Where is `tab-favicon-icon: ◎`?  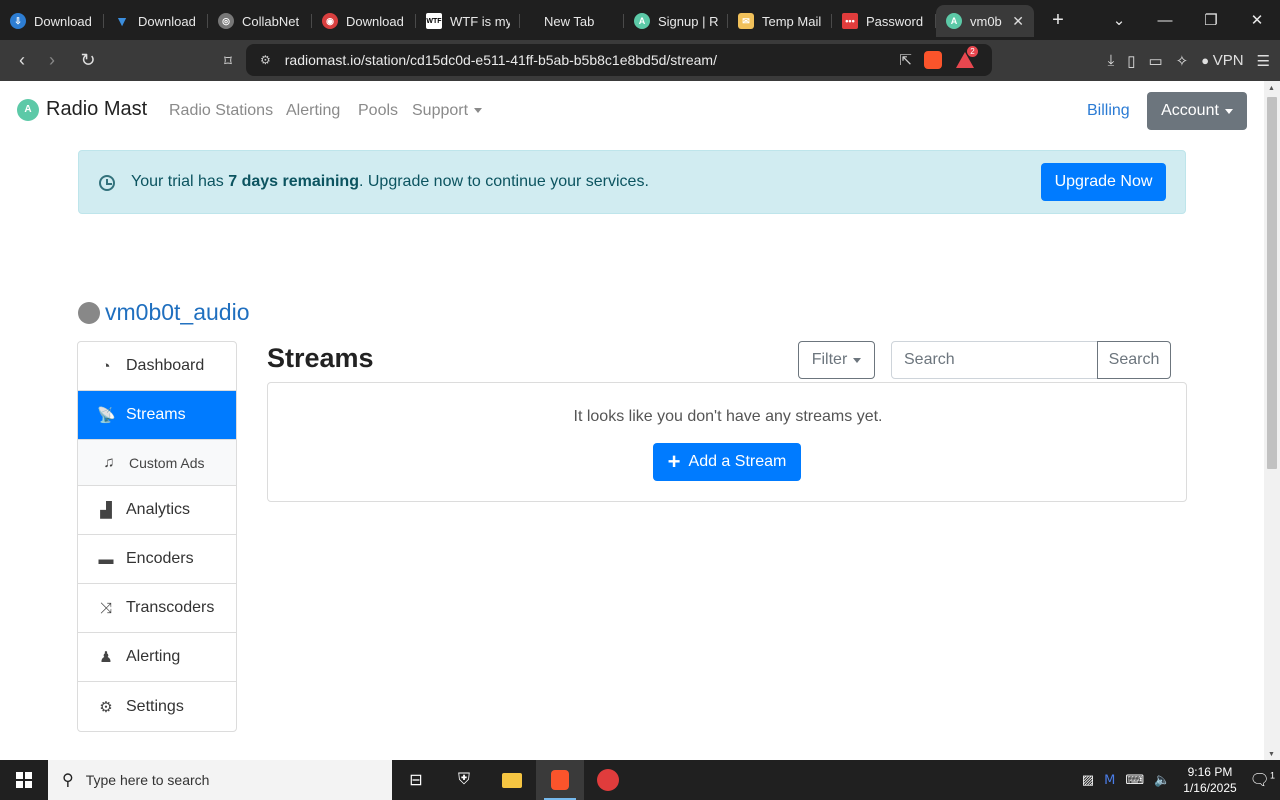 tab-favicon-icon: ◎ is located at coordinates (226, 21).